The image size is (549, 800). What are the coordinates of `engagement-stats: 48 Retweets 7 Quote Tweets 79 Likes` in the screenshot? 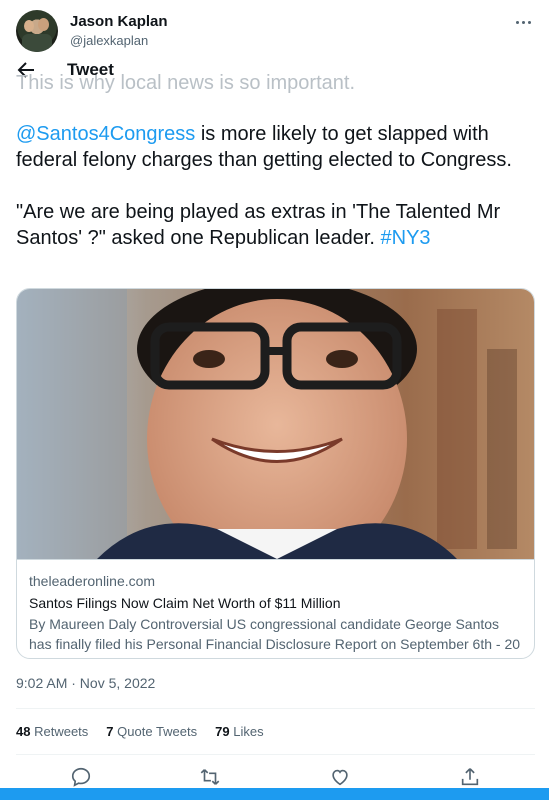 It's located at (140, 731).